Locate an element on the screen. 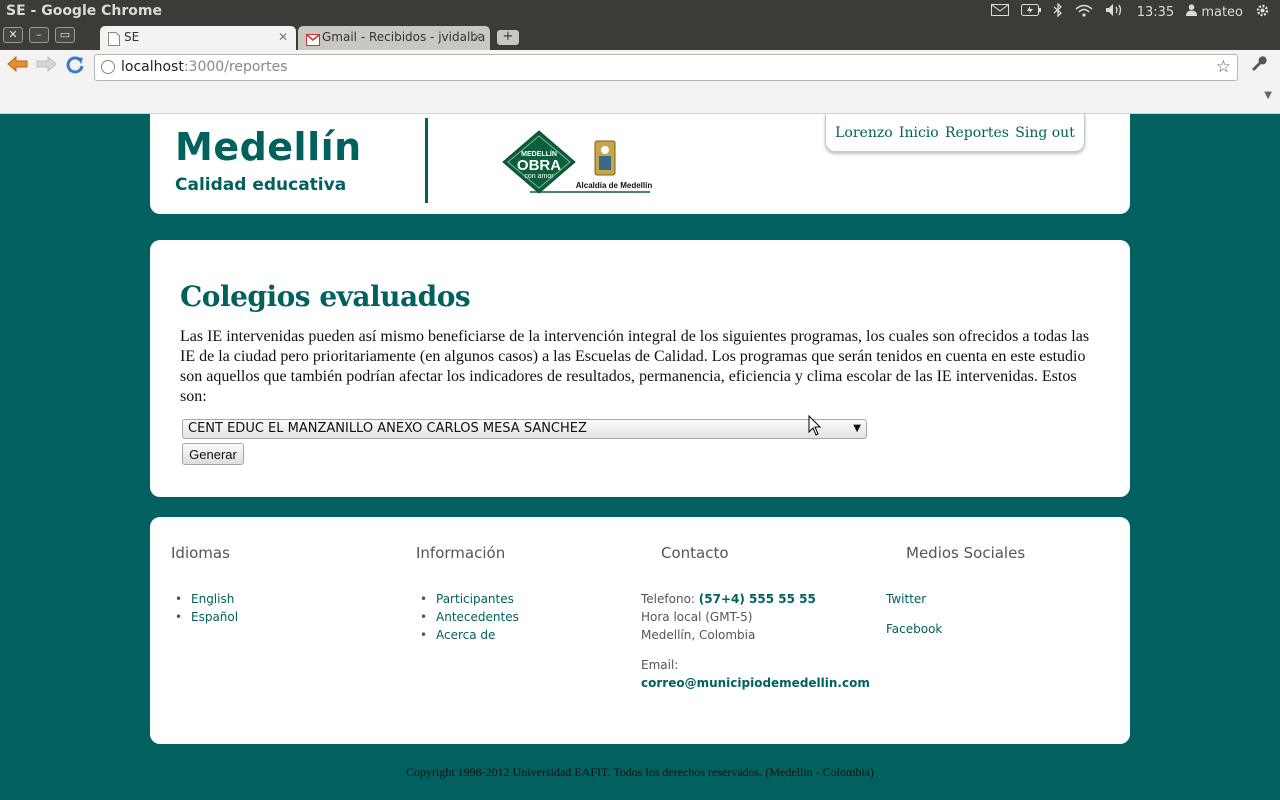 The image size is (1280, 800). close-window-button: ✕ is located at coordinates (13, 35).